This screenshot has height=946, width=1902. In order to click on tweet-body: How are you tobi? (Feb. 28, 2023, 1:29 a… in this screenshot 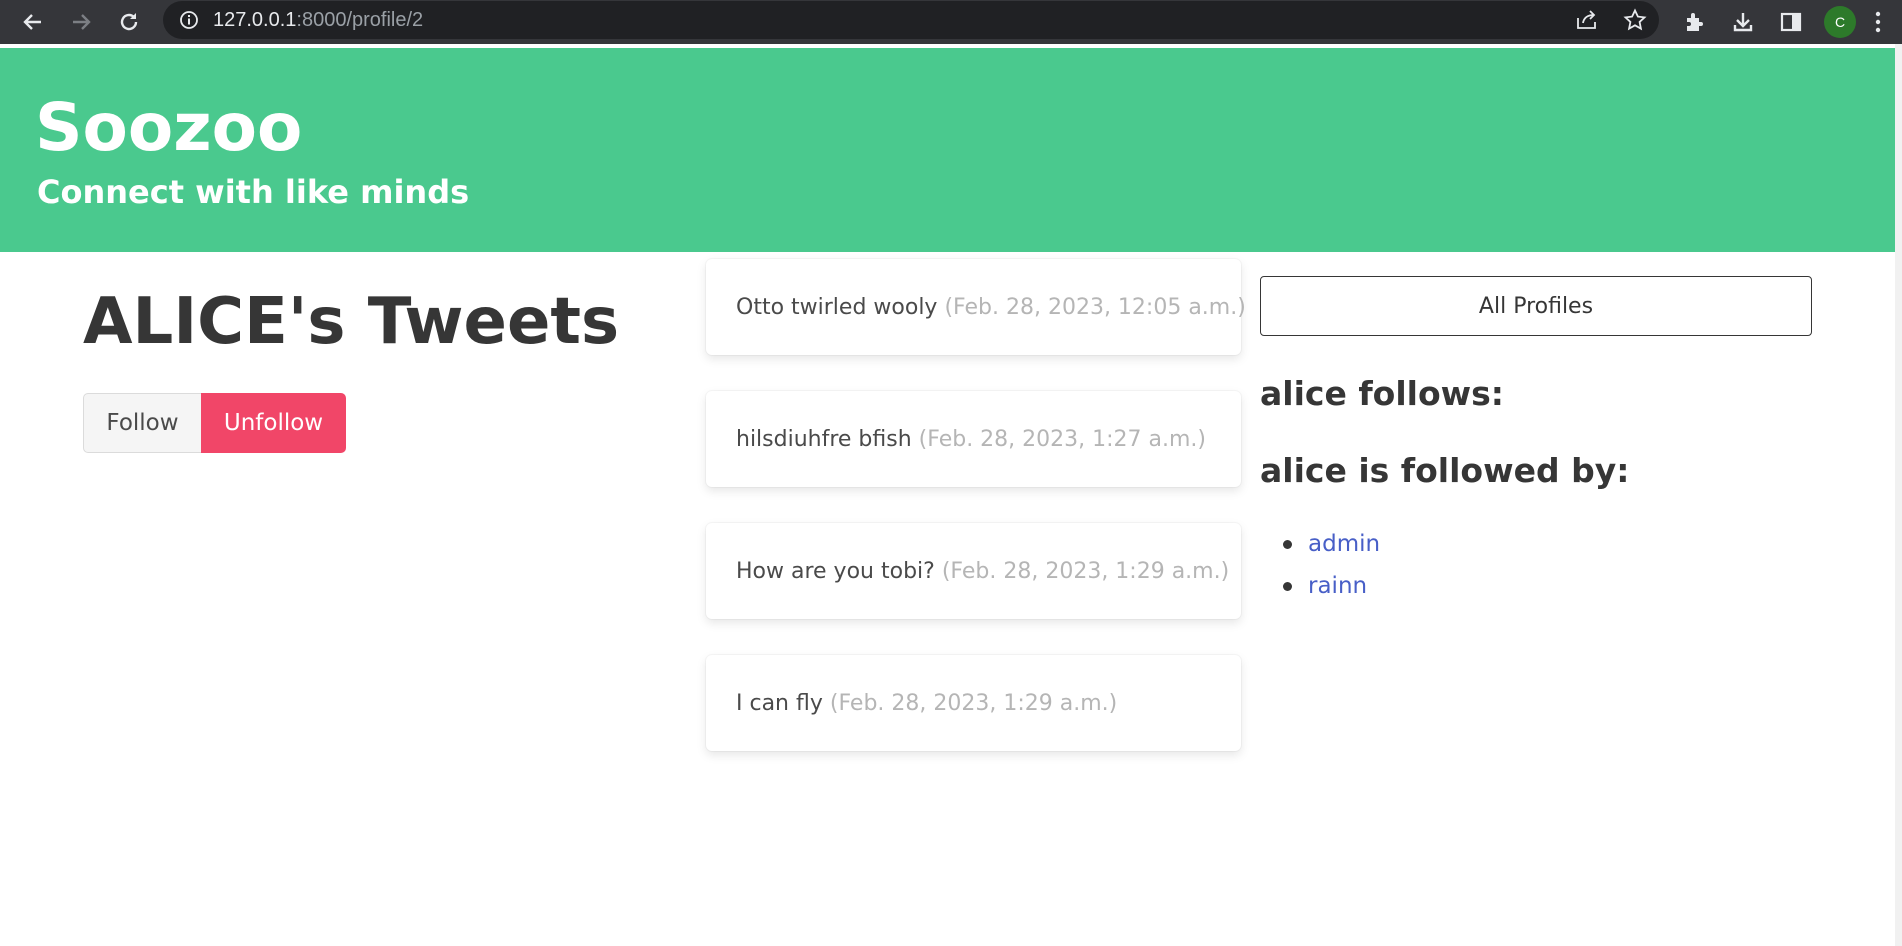, I will do `click(982, 571)`.